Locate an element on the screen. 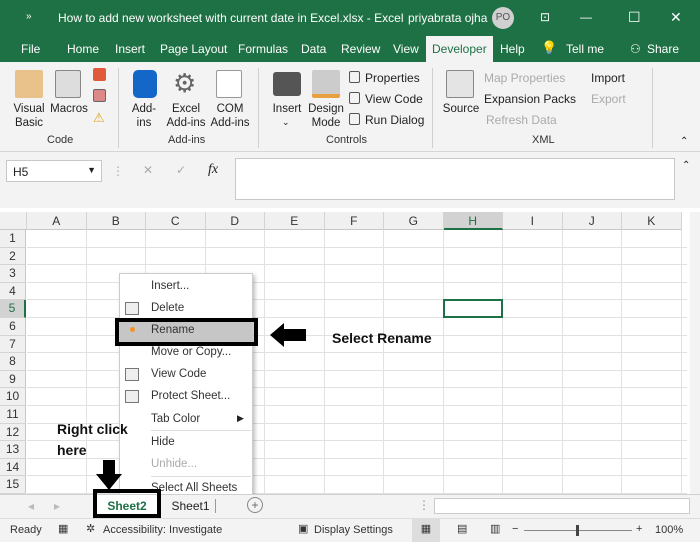  com-addins-button: COM Add-ins is located at coordinates (230, 116).